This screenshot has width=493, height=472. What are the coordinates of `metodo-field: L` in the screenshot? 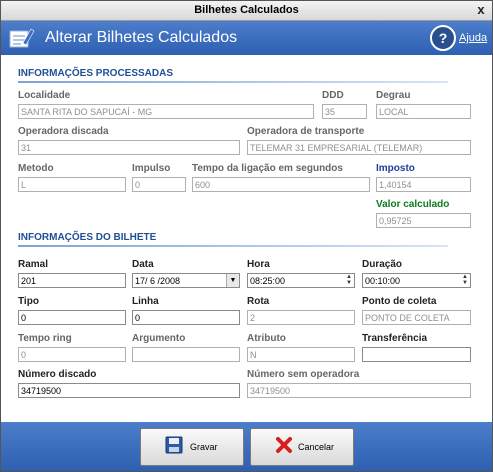 It's located at (72, 184).